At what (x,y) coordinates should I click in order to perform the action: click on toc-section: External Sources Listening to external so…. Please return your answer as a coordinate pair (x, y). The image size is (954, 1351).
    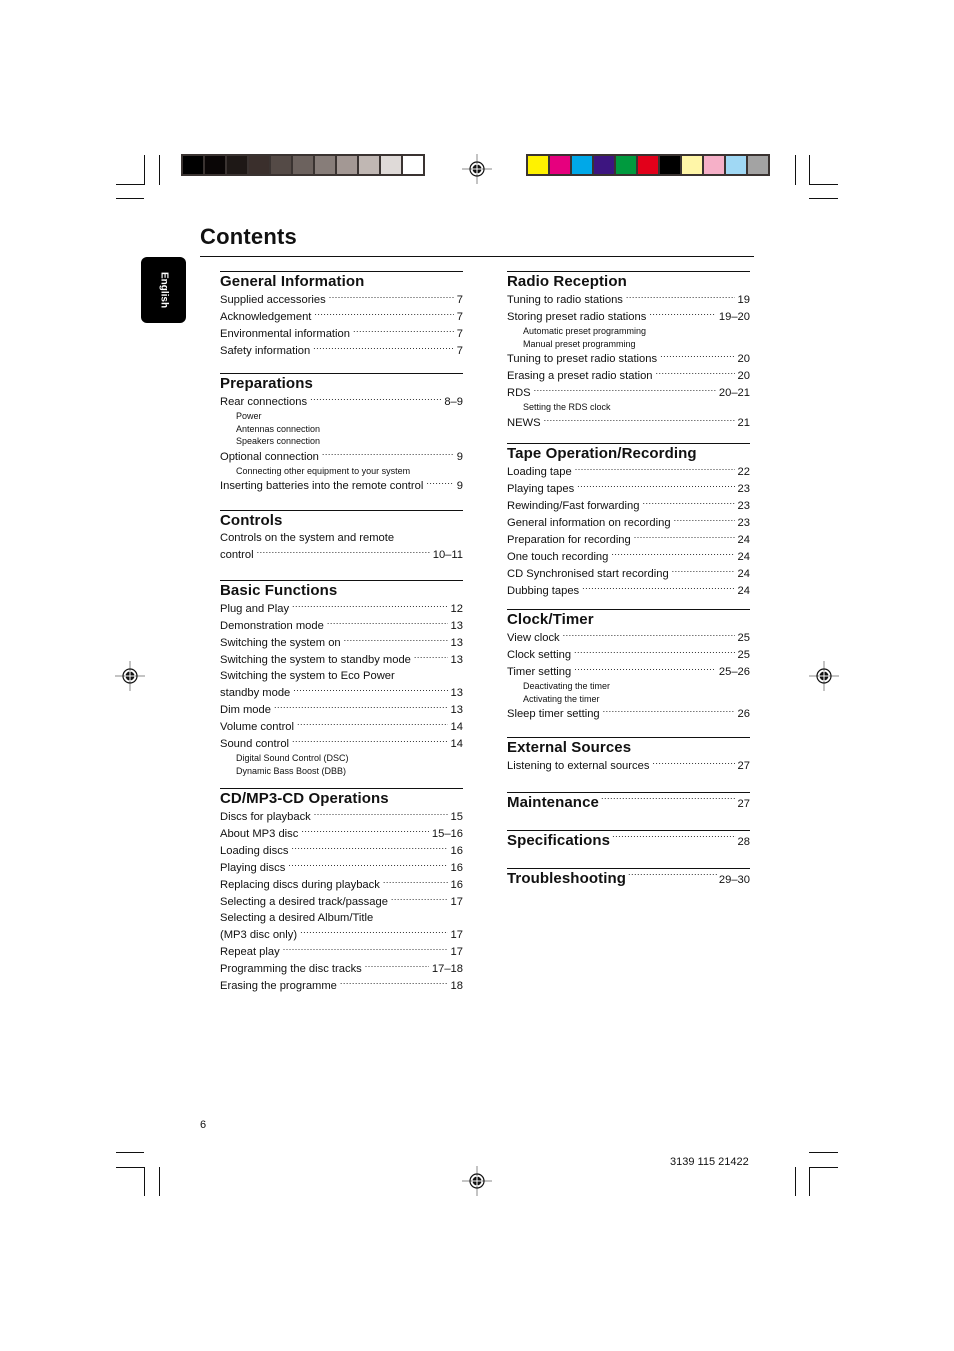
    Looking at the image, I should click on (628, 755).